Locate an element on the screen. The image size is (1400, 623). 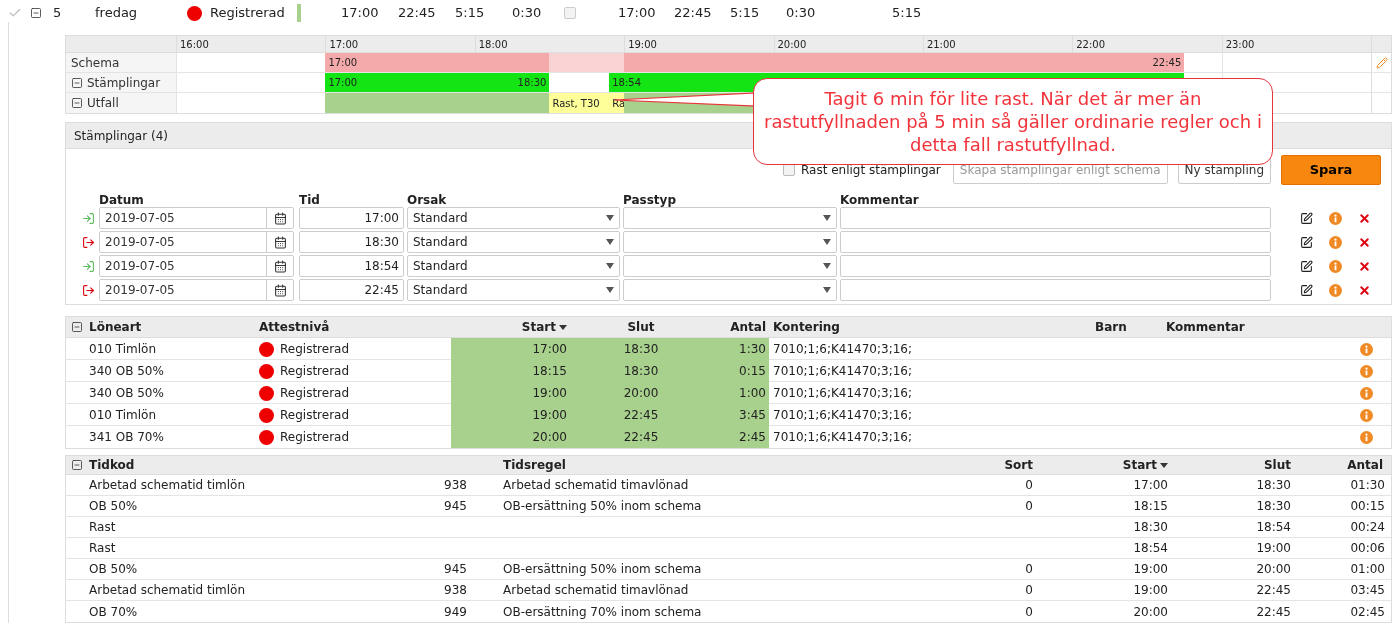
column-header: Kontering is located at coordinates (806, 327).